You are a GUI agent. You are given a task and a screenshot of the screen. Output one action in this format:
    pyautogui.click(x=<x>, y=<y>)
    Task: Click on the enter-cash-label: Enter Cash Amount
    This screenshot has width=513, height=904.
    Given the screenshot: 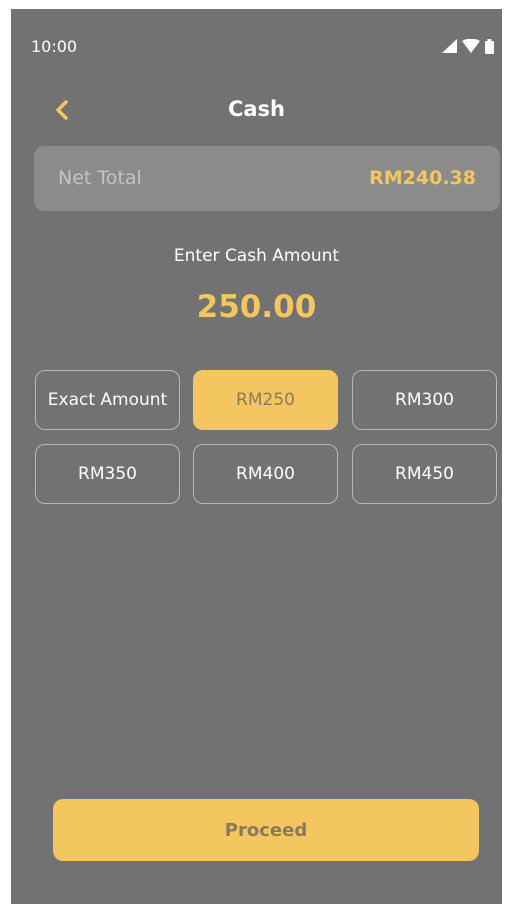 What is the action you would take?
    pyautogui.click(x=256, y=256)
    